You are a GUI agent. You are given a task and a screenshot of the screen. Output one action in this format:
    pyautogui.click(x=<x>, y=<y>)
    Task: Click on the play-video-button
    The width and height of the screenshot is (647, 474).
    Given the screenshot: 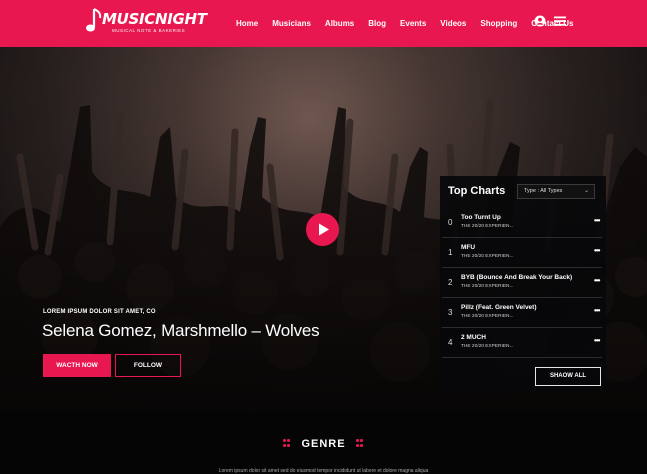 What is the action you would take?
    pyautogui.click(x=322, y=229)
    